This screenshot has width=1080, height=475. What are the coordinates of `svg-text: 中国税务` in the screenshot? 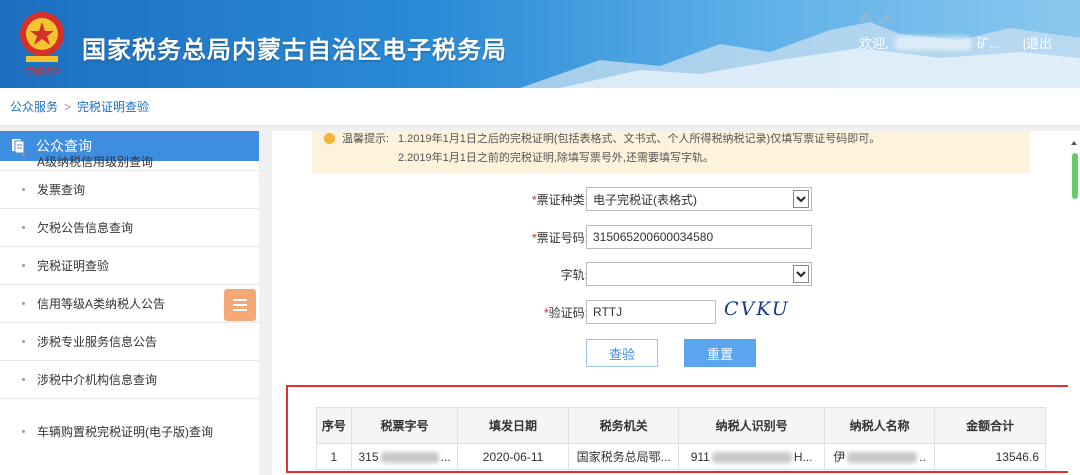 It's located at (42, 71).